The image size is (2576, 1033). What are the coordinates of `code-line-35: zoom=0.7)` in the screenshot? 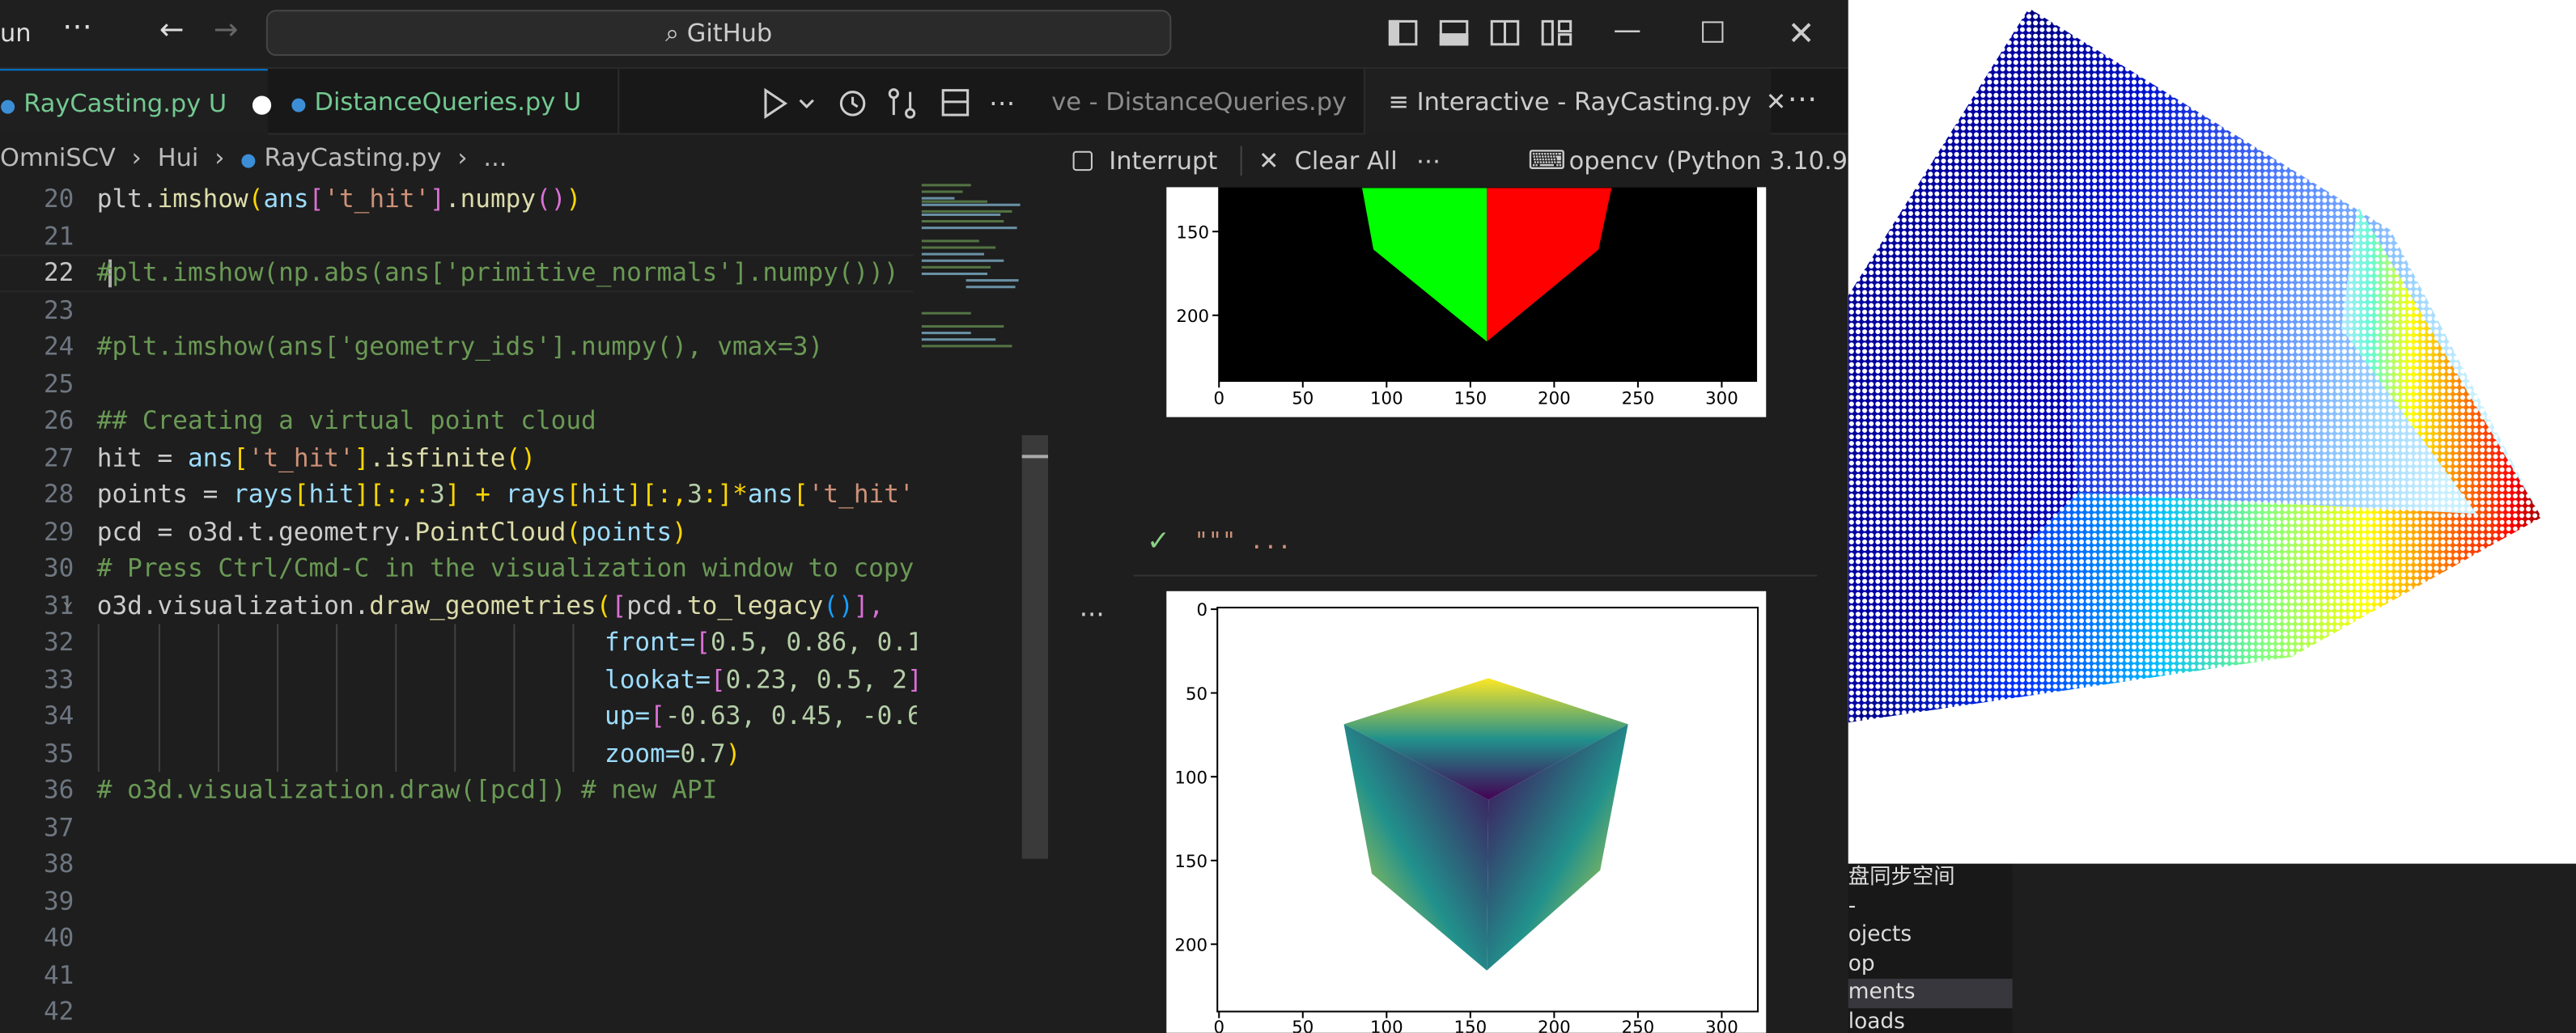 It's located at (673, 753).